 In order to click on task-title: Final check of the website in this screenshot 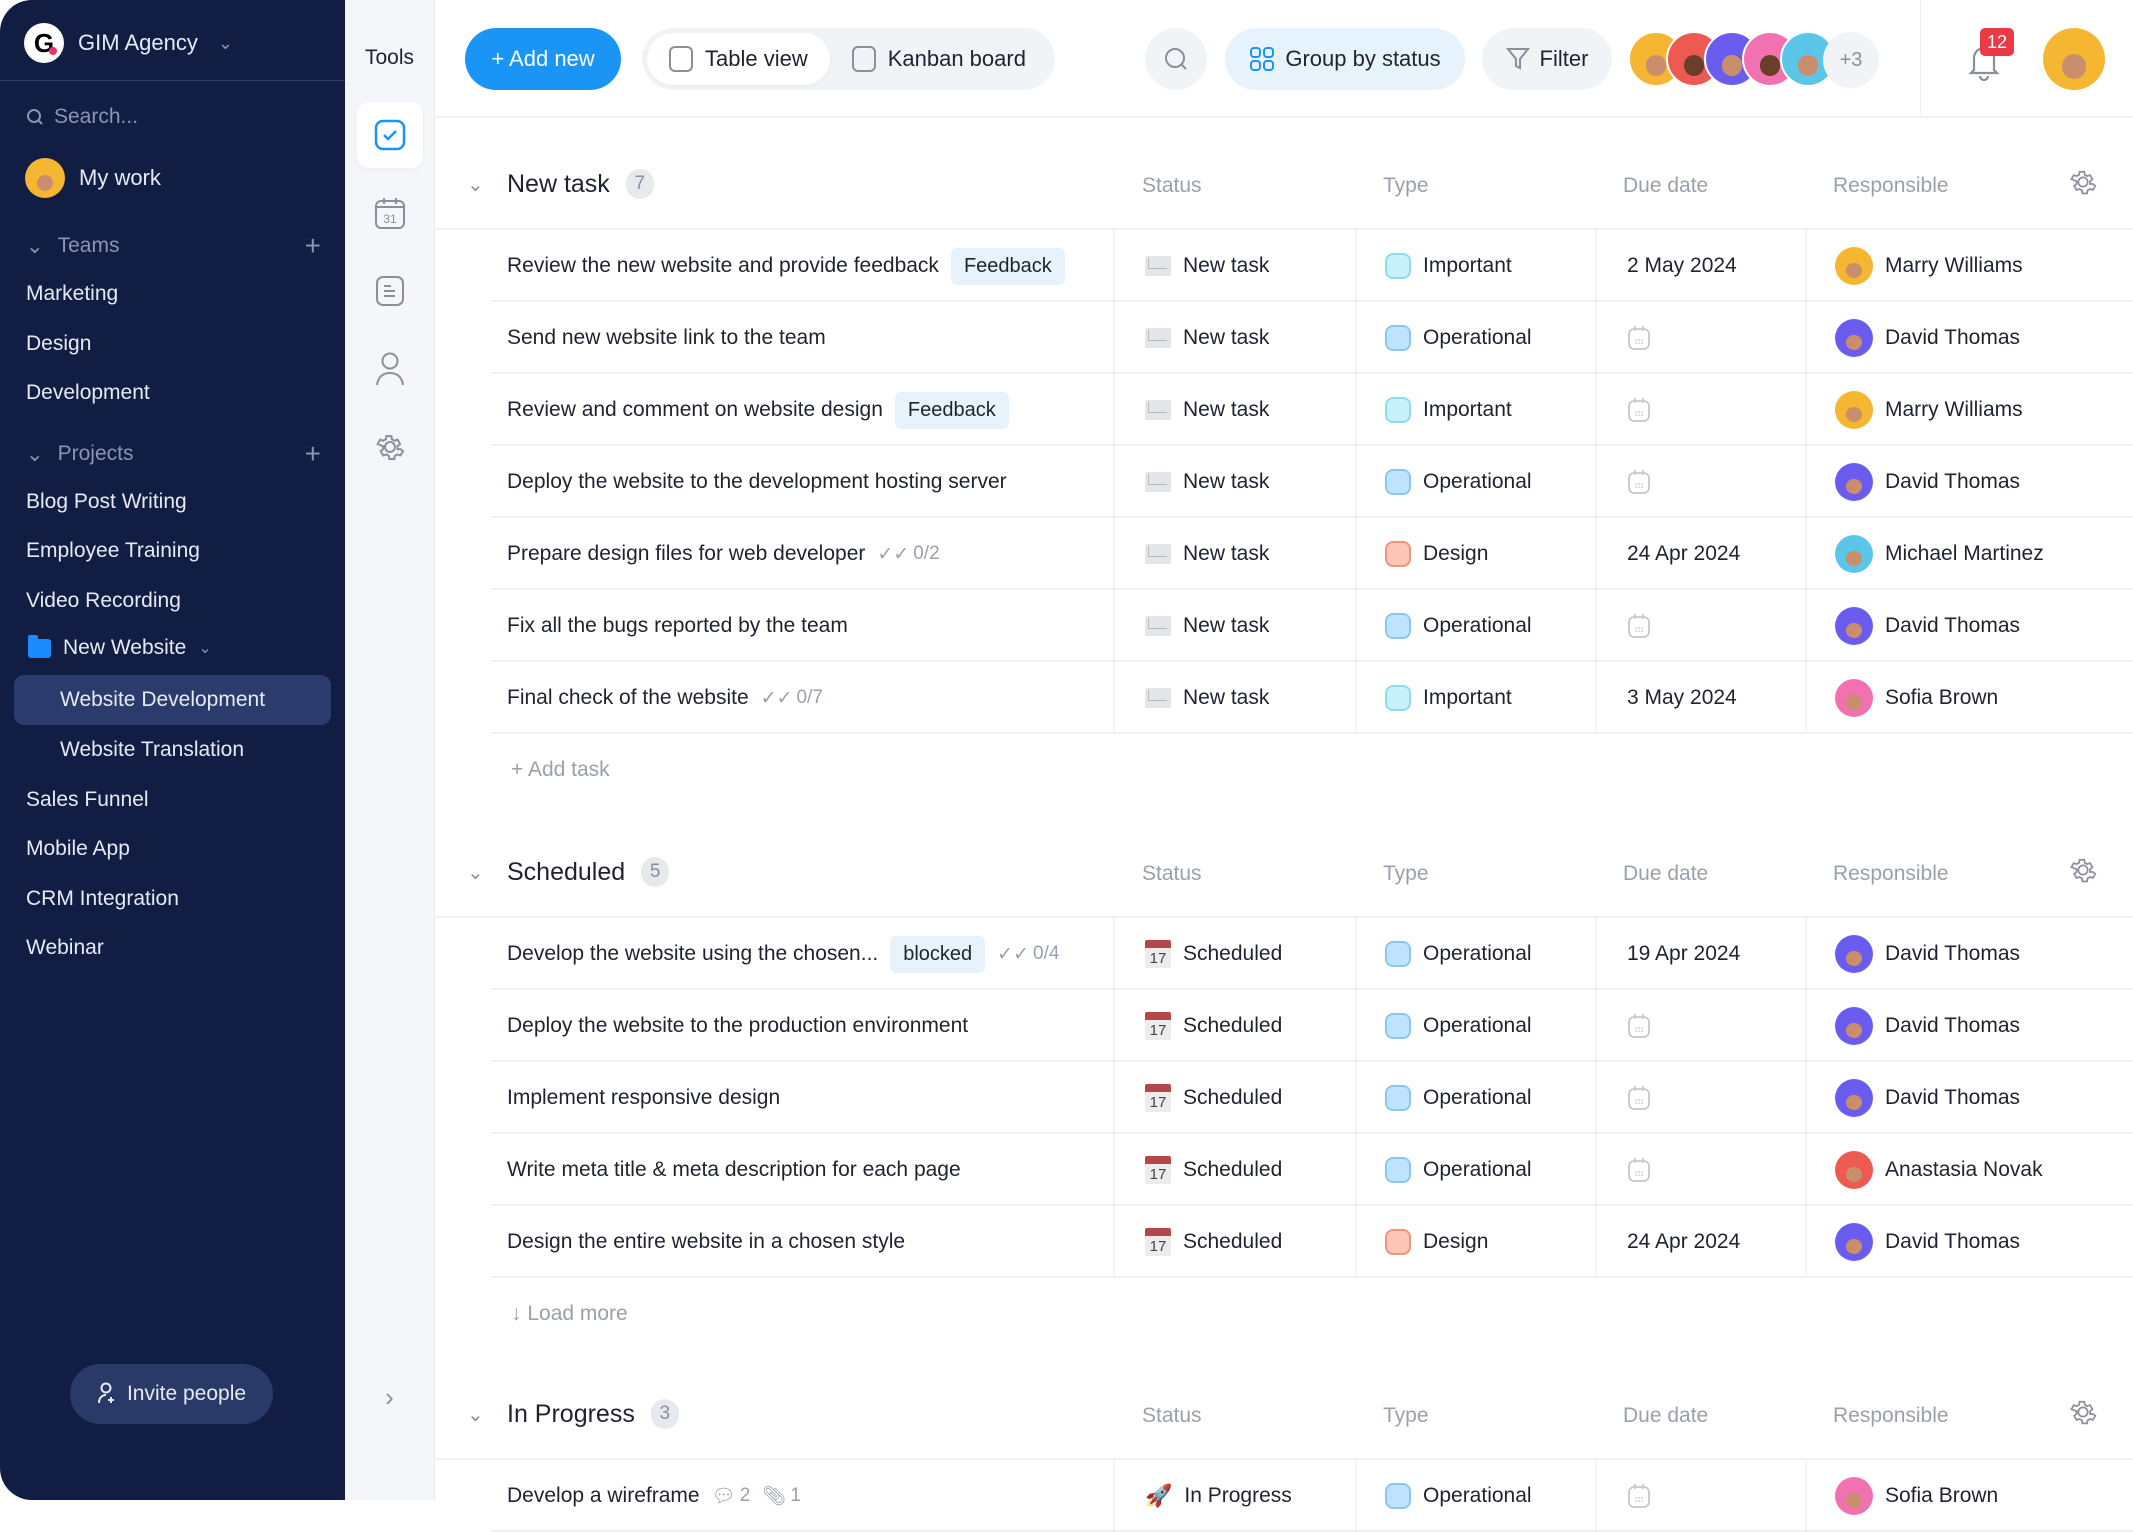, I will do `click(628, 698)`.